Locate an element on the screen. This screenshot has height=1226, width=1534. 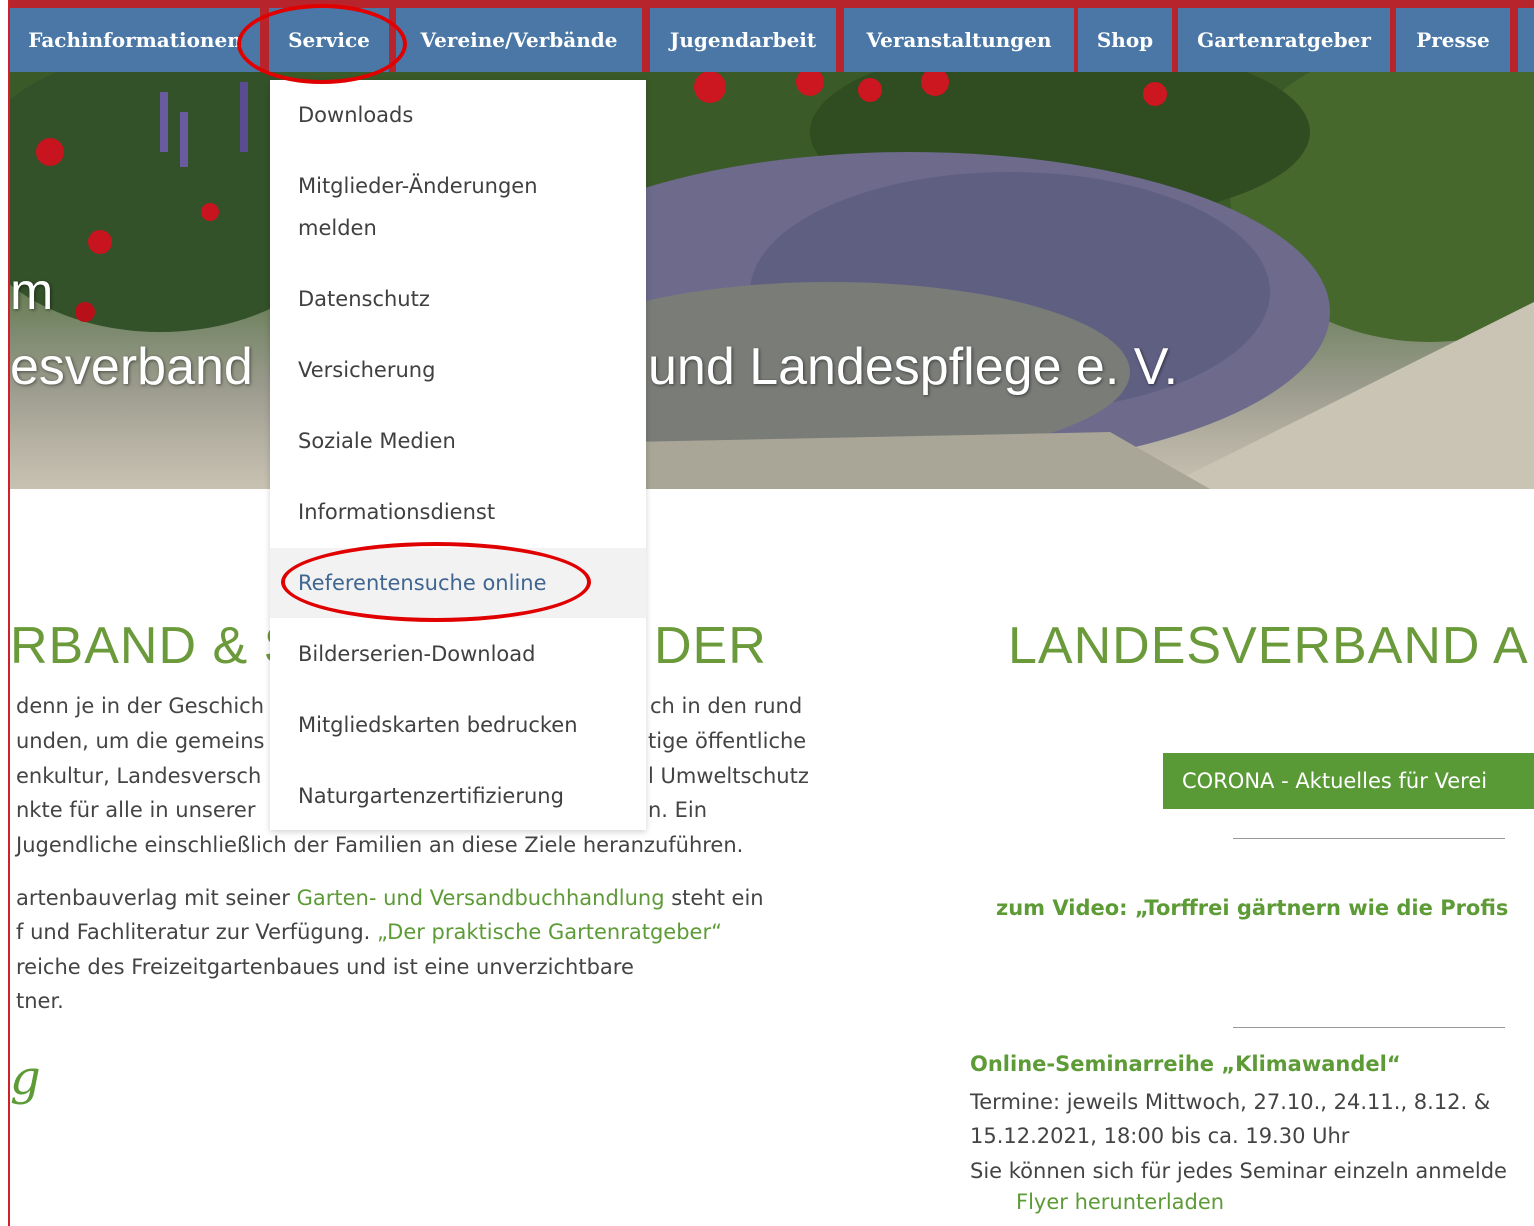
menu-item-mitglieder-aenderungen-cont: melden is located at coordinates (337, 228).